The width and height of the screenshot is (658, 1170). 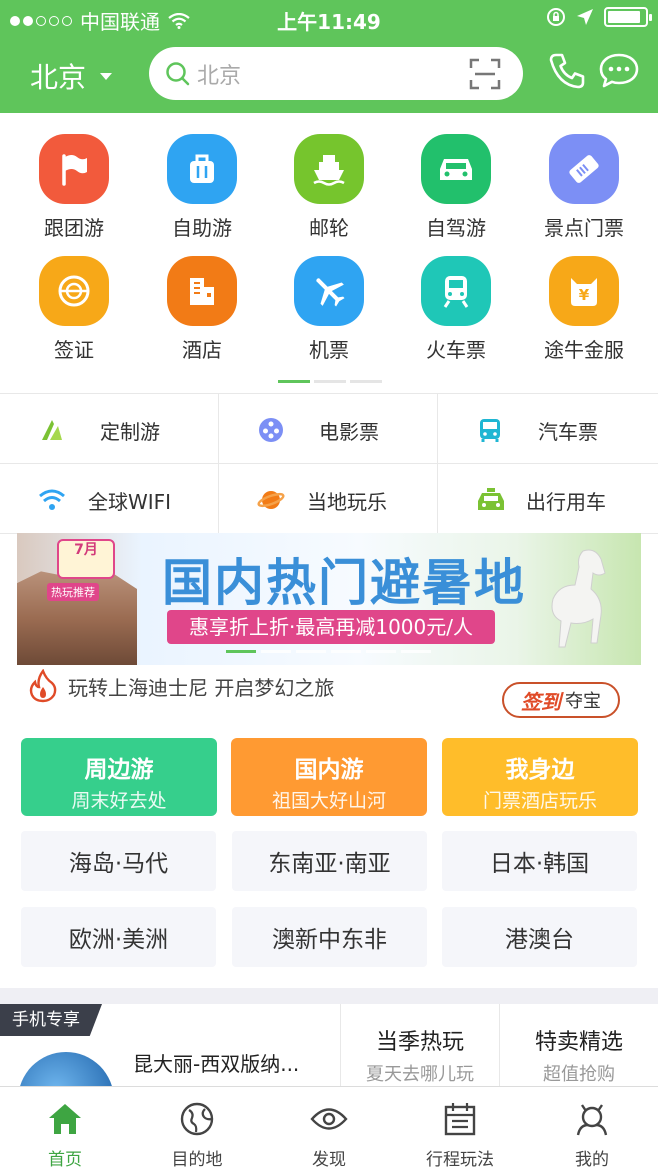 What do you see at coordinates (329, 228) in the screenshot?
I see `grid-item-label: 邮轮` at bounding box center [329, 228].